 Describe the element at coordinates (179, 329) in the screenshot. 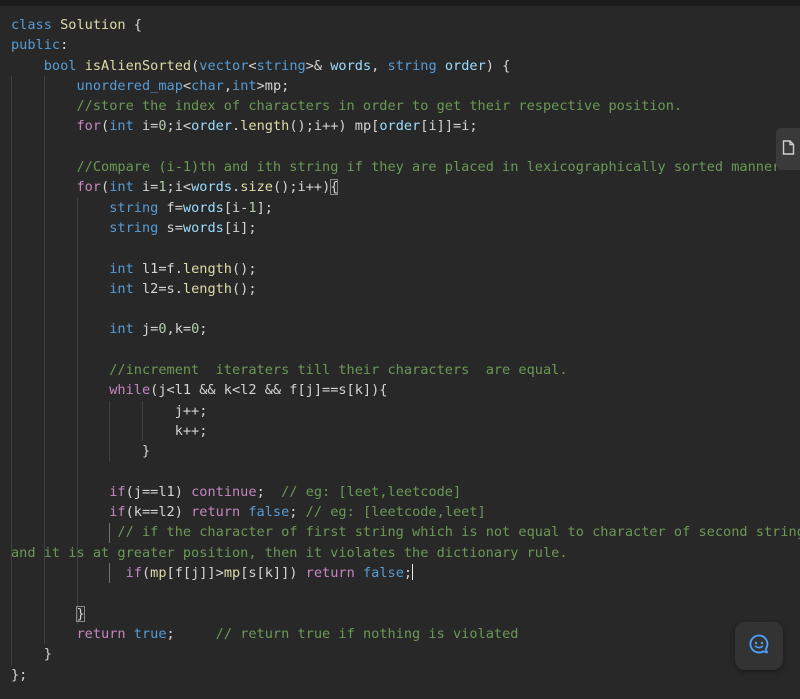

I see `code-token: ,k=` at that location.